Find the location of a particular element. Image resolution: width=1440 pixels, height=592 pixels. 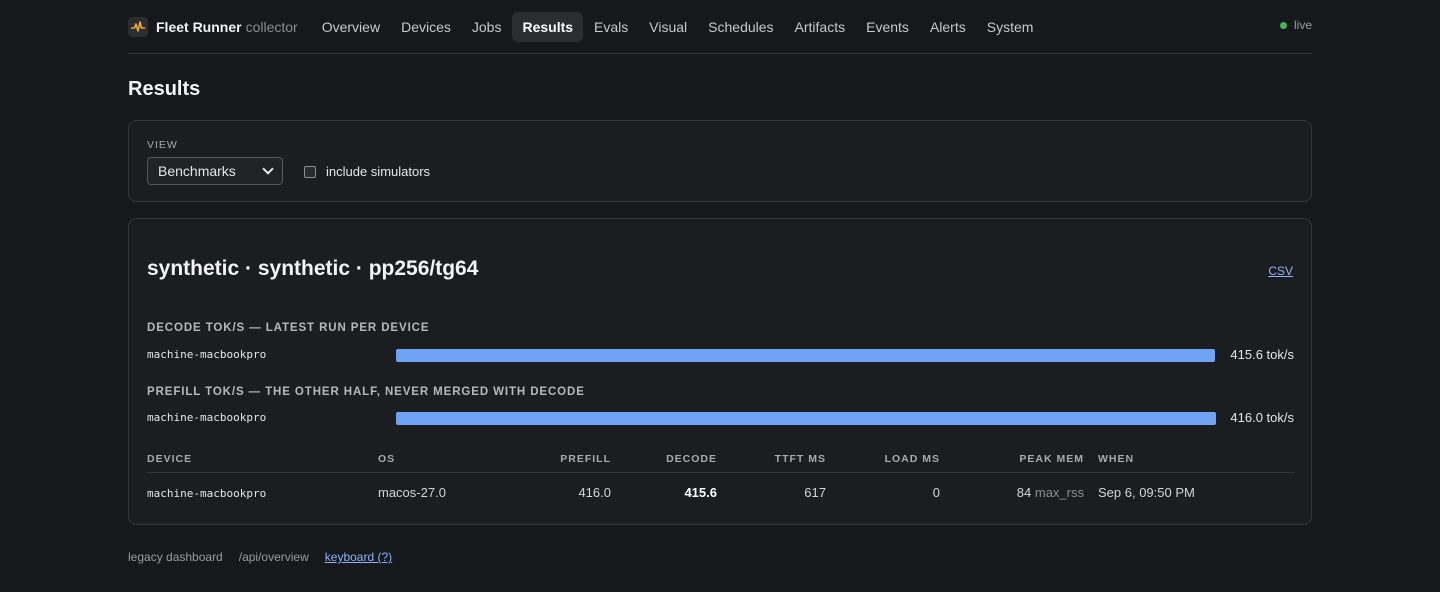

prefill-device: machine-macbookpro is located at coordinates (207, 417).